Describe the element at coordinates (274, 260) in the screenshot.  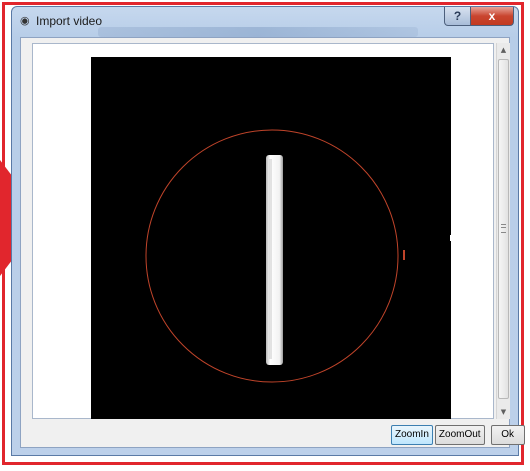
I see `white-bar` at that location.